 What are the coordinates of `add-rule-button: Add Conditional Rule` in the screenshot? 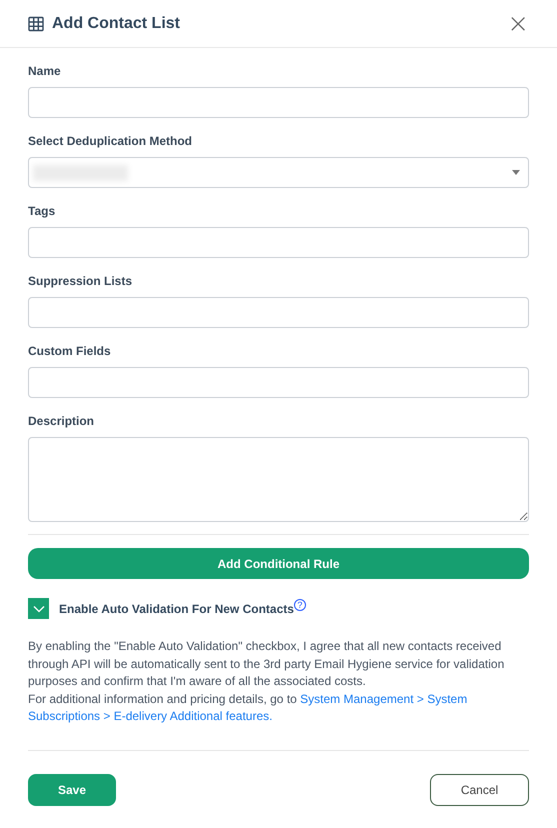 It's located at (278, 563).